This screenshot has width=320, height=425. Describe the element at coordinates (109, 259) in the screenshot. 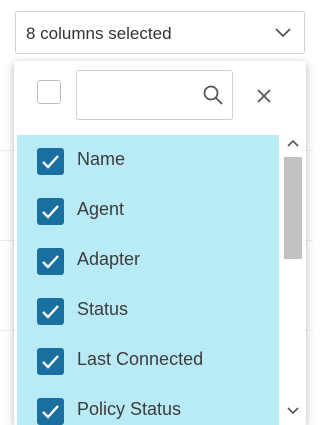

I see `column-option-label: Adapter` at that location.